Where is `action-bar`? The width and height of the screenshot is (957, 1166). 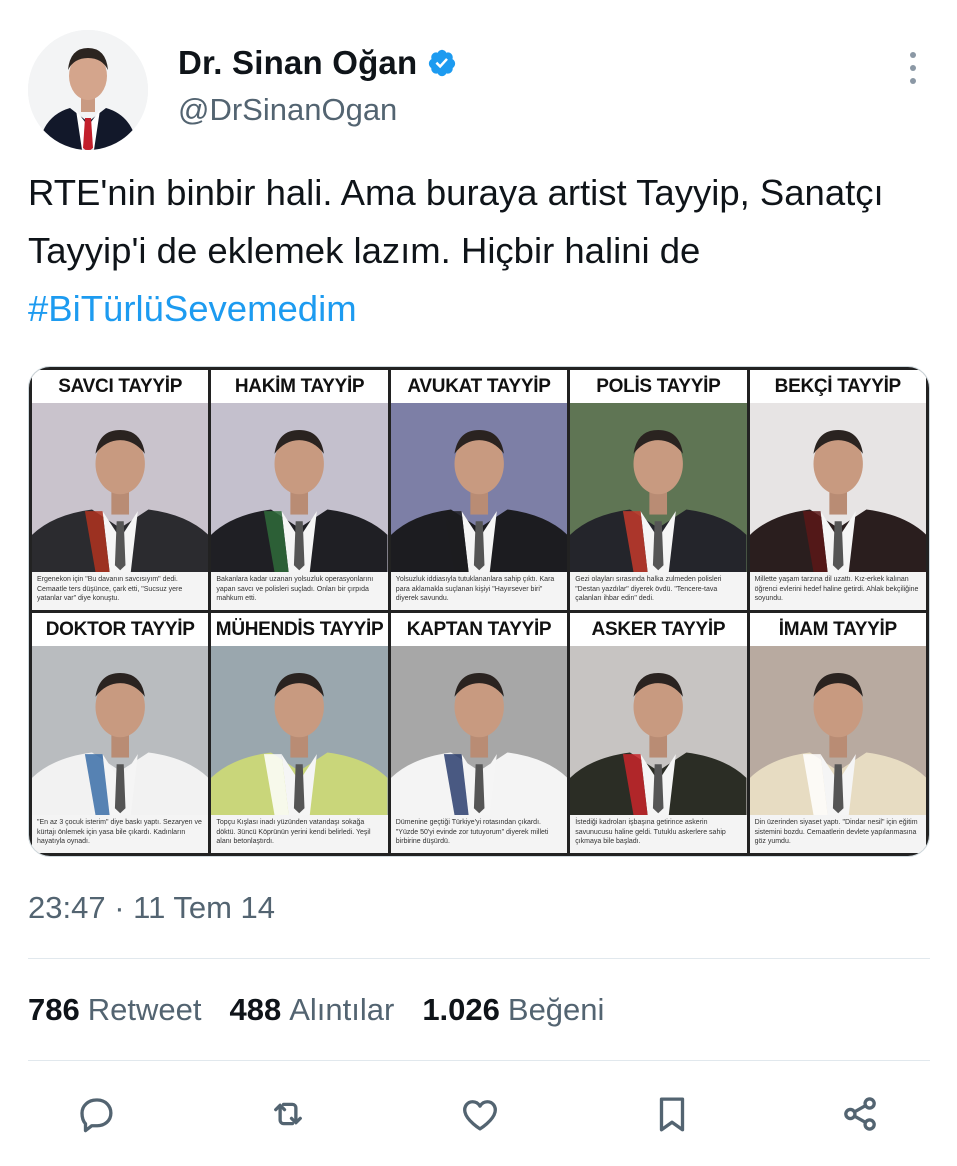 action-bar is located at coordinates (479, 1114).